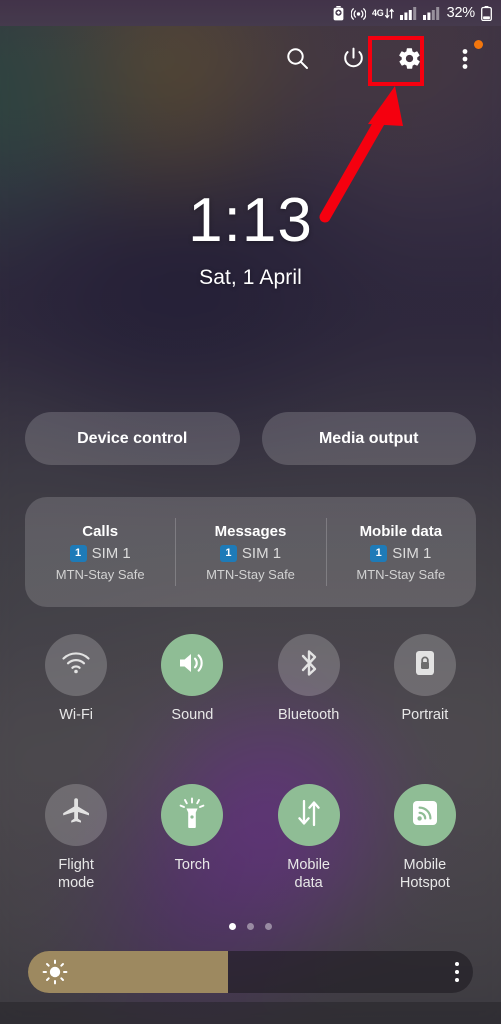  Describe the element at coordinates (76, 715) in the screenshot. I see `toggle-label: Wi-Fi` at that location.